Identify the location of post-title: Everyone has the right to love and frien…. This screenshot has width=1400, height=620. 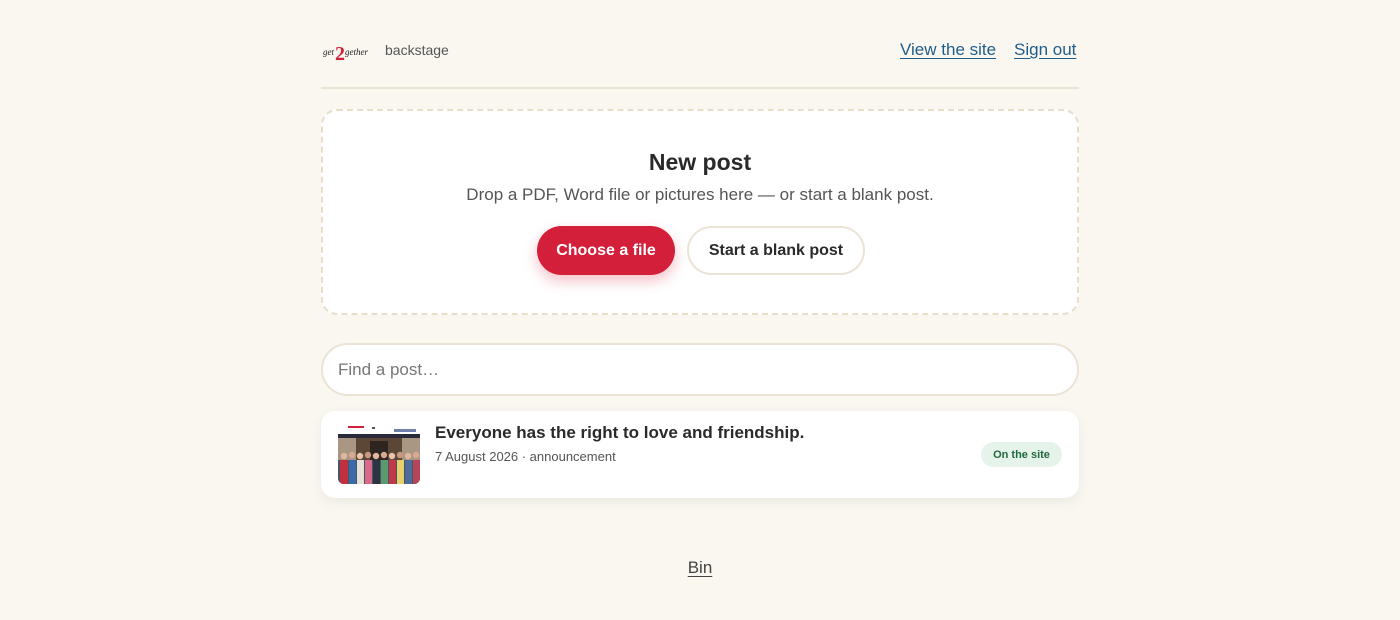
(620, 432).